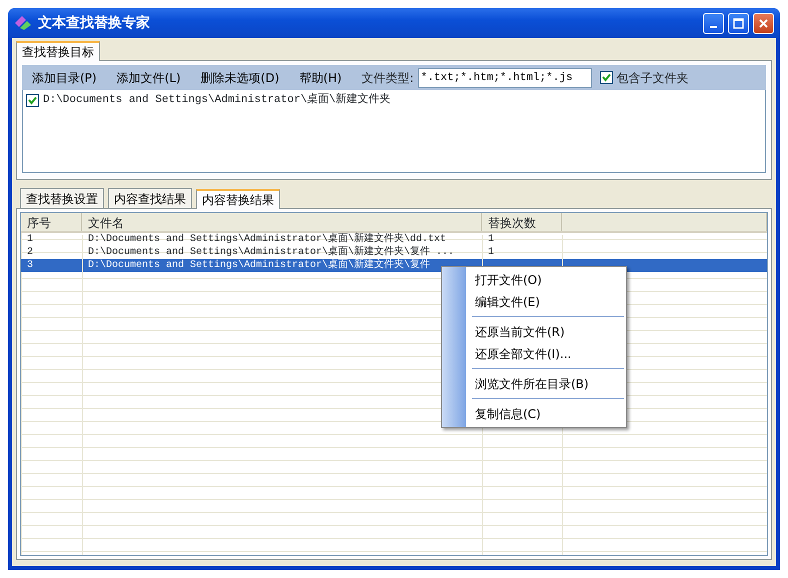 This screenshot has height=578, width=788. Describe the element at coordinates (217, 100) in the screenshot. I see `folder-path: D:\Documents and Settings\Administrator\桌面\新建文件夹` at that location.